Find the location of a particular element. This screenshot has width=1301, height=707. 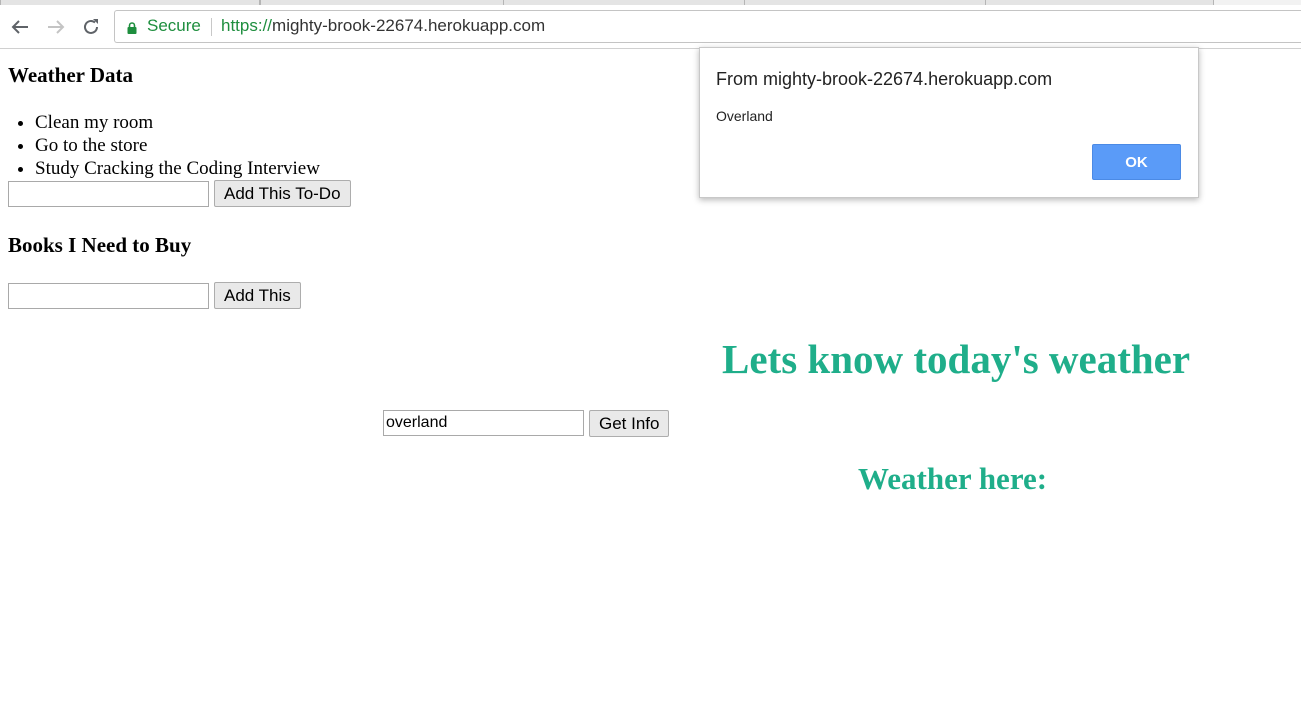

todo-item: Go to the store is located at coordinates (177, 145).